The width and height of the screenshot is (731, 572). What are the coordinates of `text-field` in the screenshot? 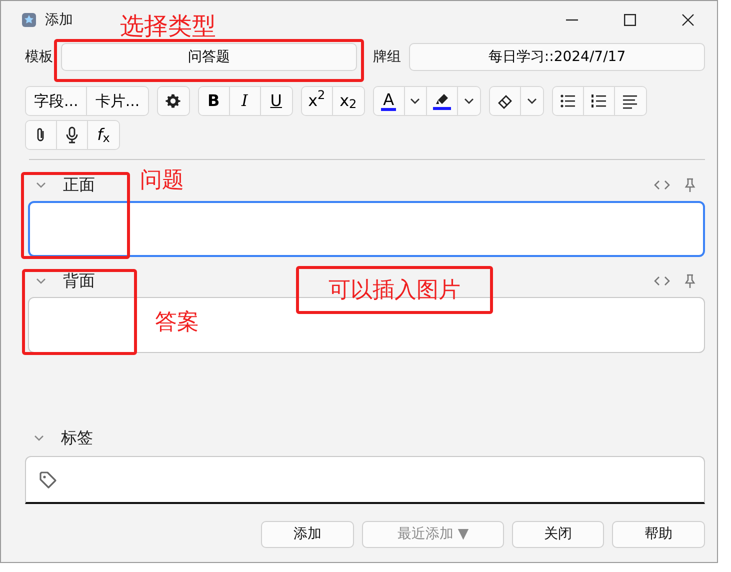 It's located at (366, 229).